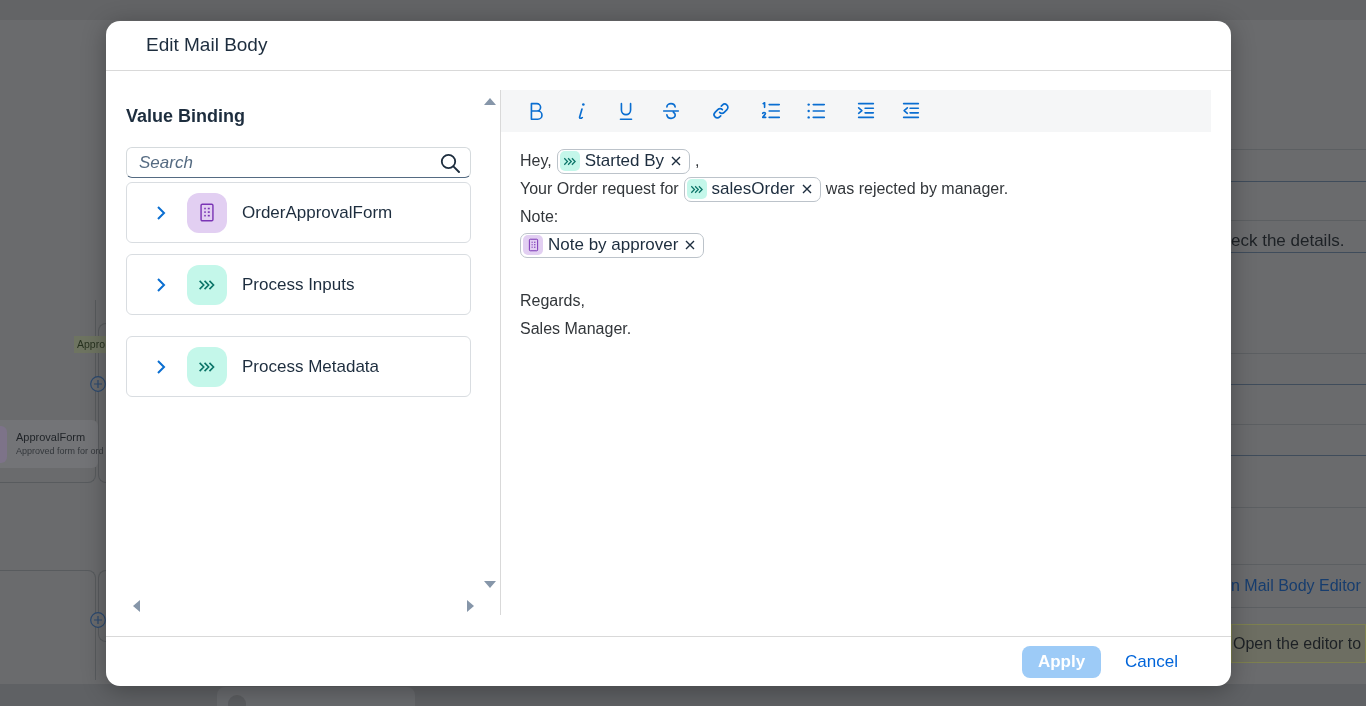 The height and width of the screenshot is (706, 1366). What do you see at coordinates (136, 606) in the screenshot?
I see `scroll-left-icon` at bounding box center [136, 606].